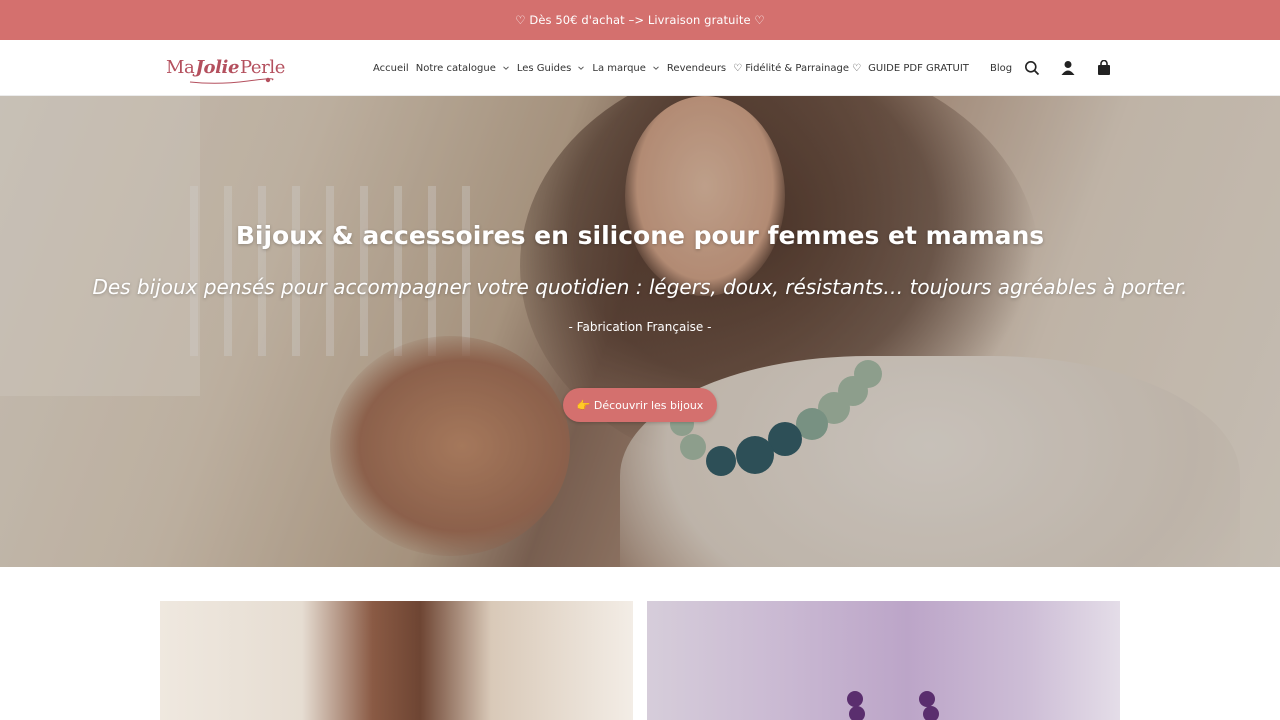 This screenshot has height=720, width=1280. I want to click on nav-item-label: Accueil, so click(391, 68).